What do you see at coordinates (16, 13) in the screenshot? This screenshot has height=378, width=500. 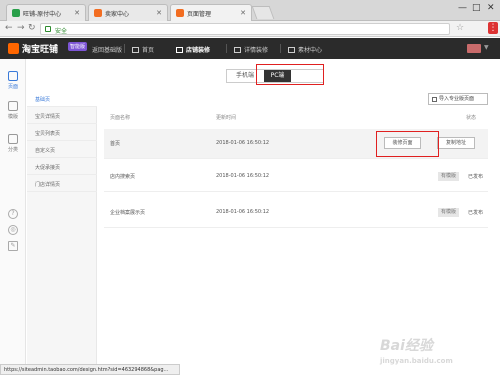 I see `wangpu-favicon-icon` at bounding box center [16, 13].